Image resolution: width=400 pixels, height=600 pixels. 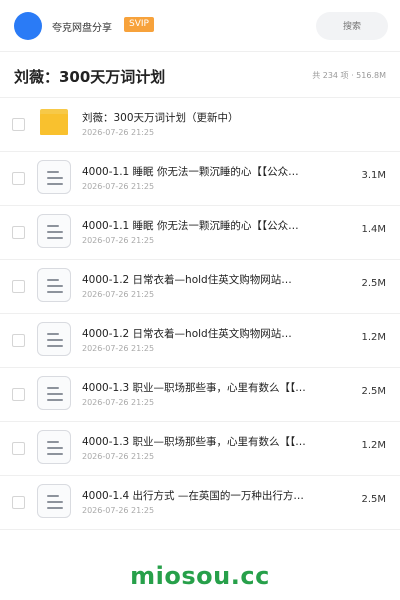 I want to click on folder-summary: 共 234 项 · 516.8M, so click(x=349, y=75).